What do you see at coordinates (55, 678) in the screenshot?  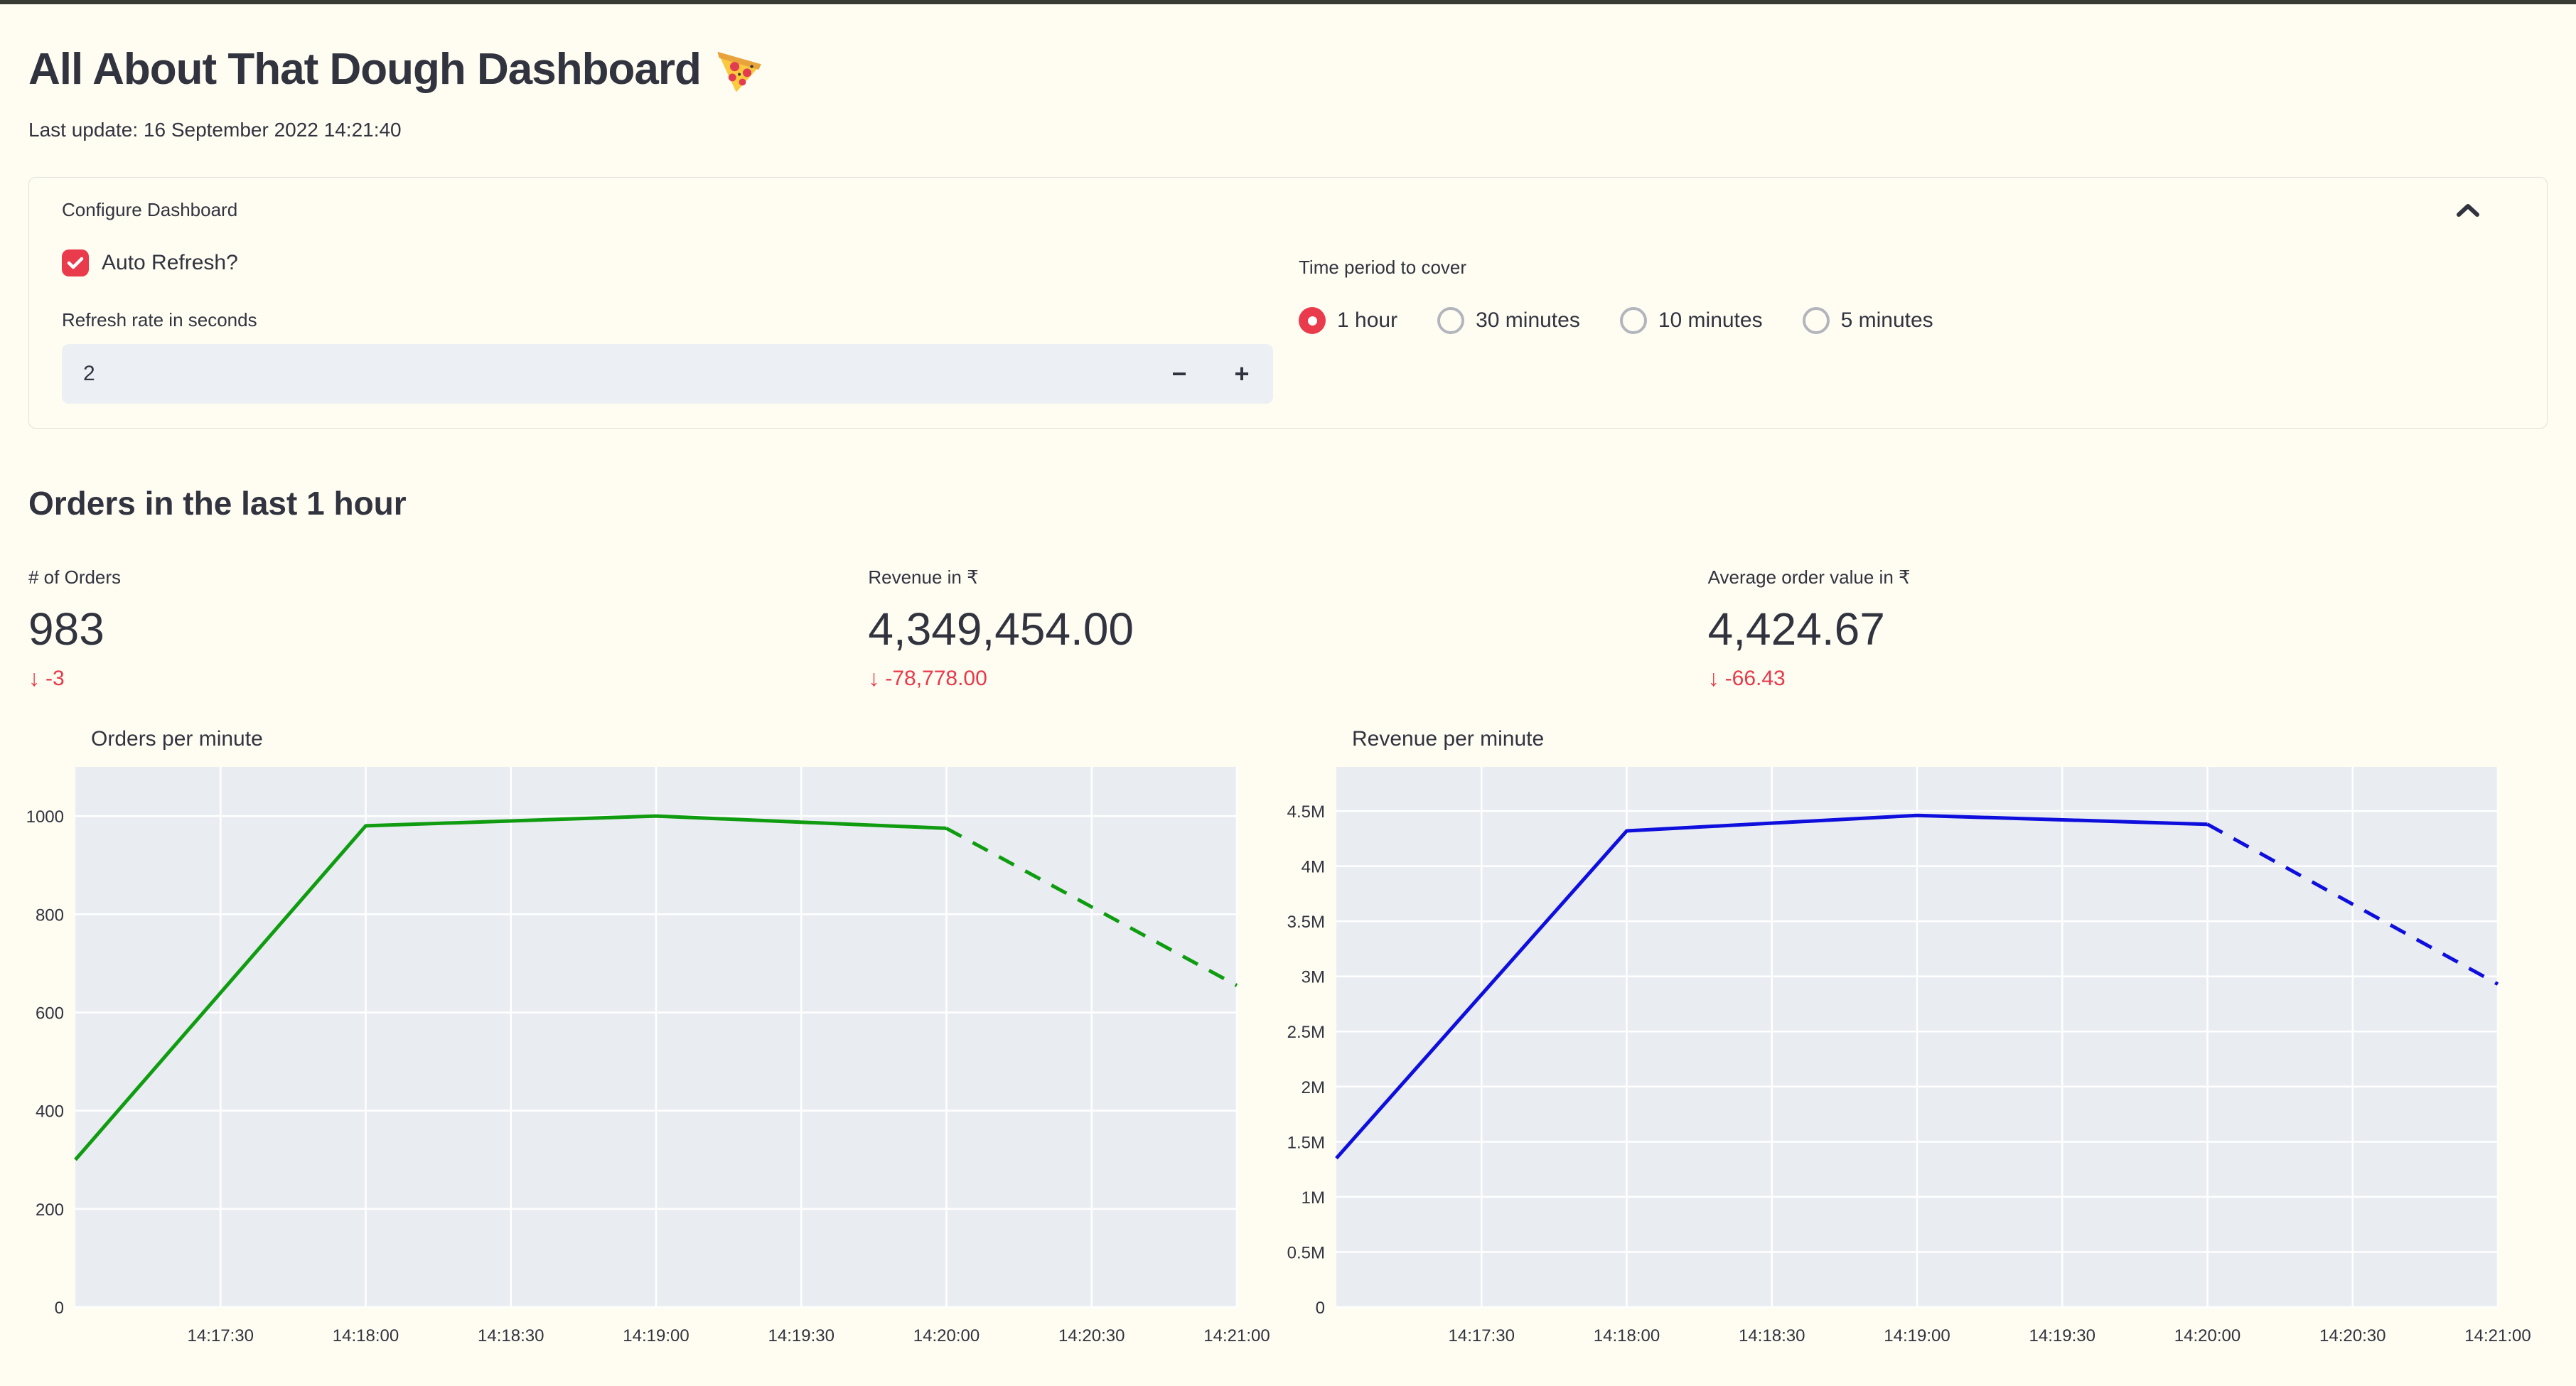 I see `metric-delta-value: -3` at bounding box center [55, 678].